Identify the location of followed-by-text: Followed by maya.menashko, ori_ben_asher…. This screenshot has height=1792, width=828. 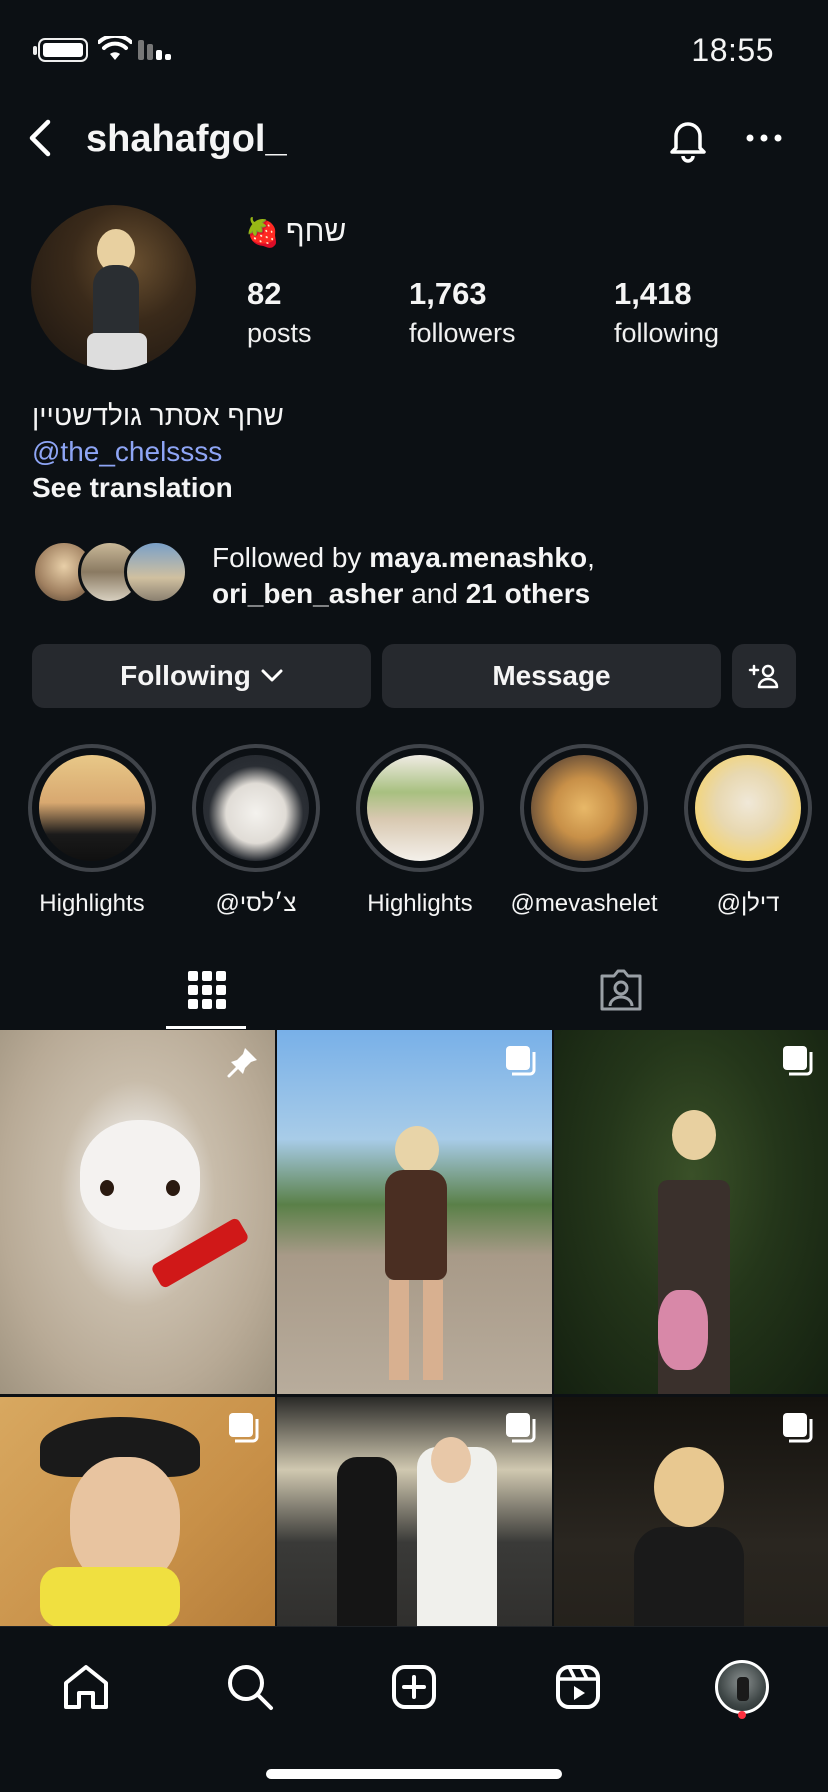
(403, 576).